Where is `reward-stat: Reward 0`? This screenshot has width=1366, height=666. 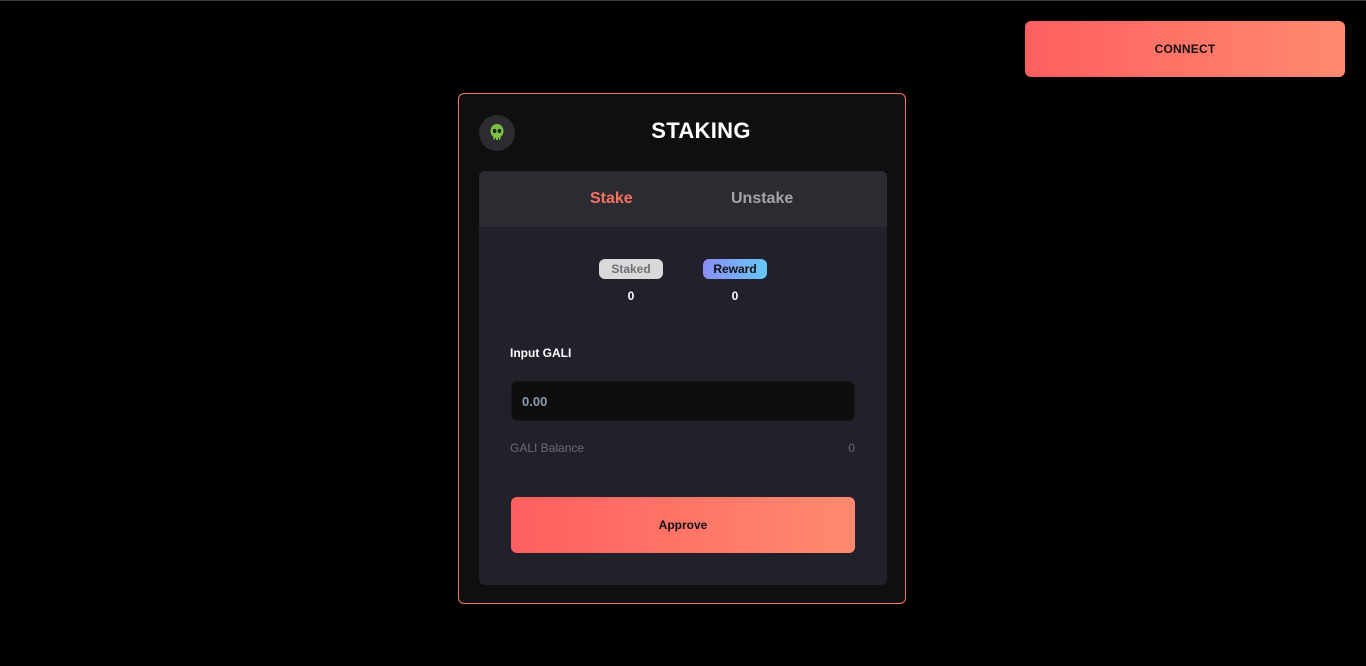 reward-stat: Reward 0 is located at coordinates (735, 281).